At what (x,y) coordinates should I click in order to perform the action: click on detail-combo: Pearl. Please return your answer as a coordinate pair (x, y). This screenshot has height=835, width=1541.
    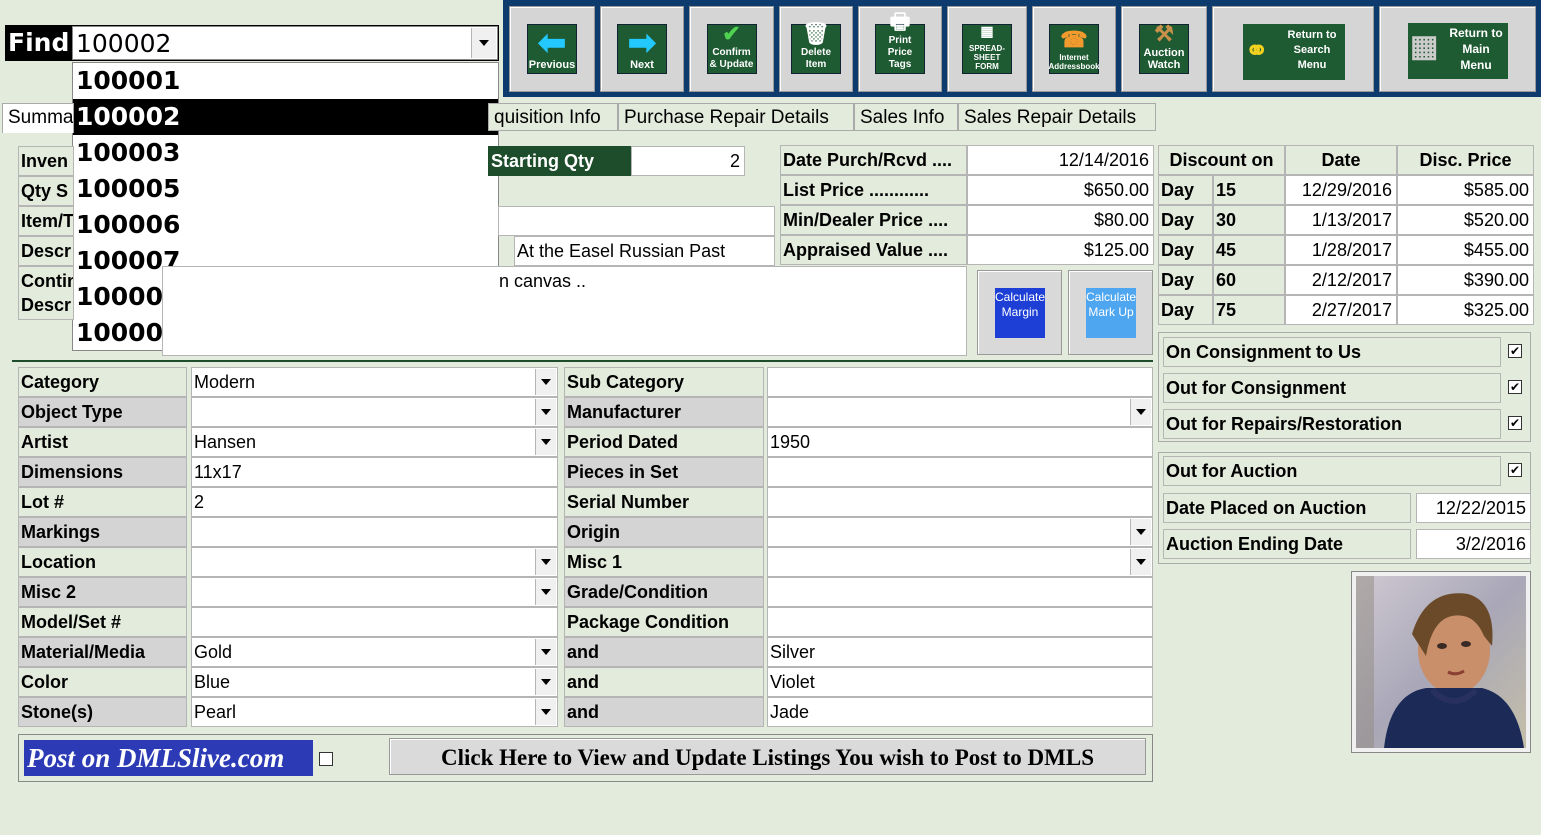
    Looking at the image, I should click on (374, 712).